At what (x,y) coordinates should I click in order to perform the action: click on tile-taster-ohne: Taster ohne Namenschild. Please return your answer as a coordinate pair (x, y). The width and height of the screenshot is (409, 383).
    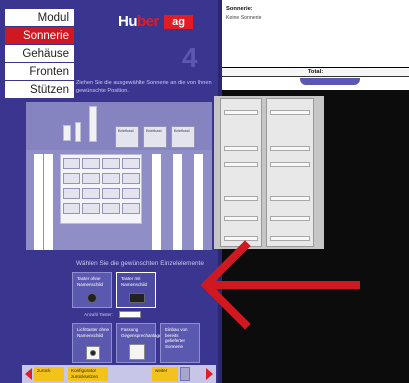
    Looking at the image, I should click on (92, 290).